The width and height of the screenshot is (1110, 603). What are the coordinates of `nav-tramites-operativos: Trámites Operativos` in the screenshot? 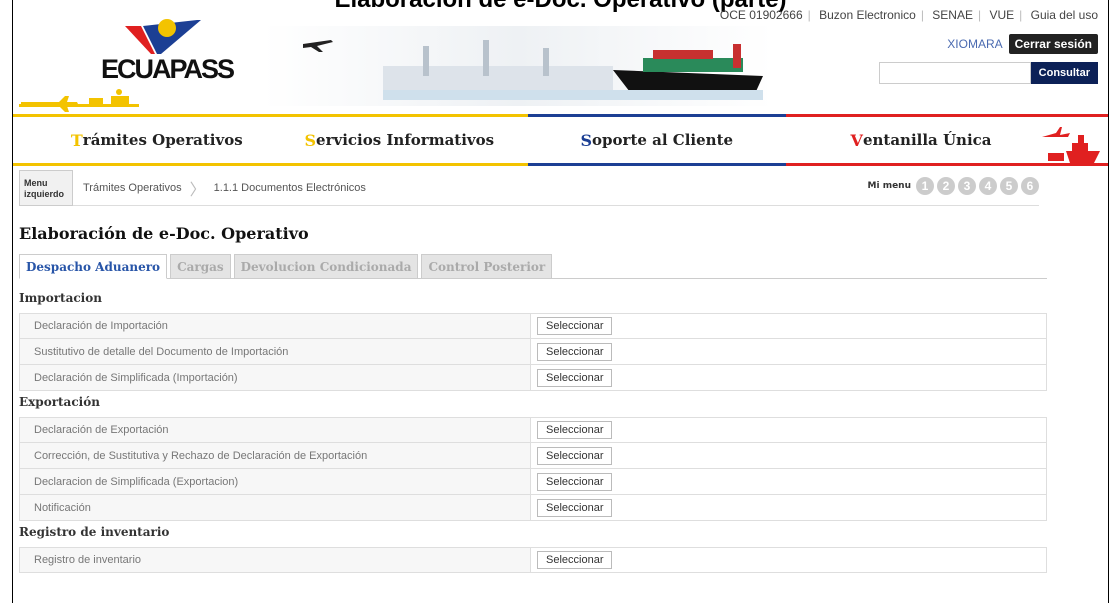 It's located at (142, 140).